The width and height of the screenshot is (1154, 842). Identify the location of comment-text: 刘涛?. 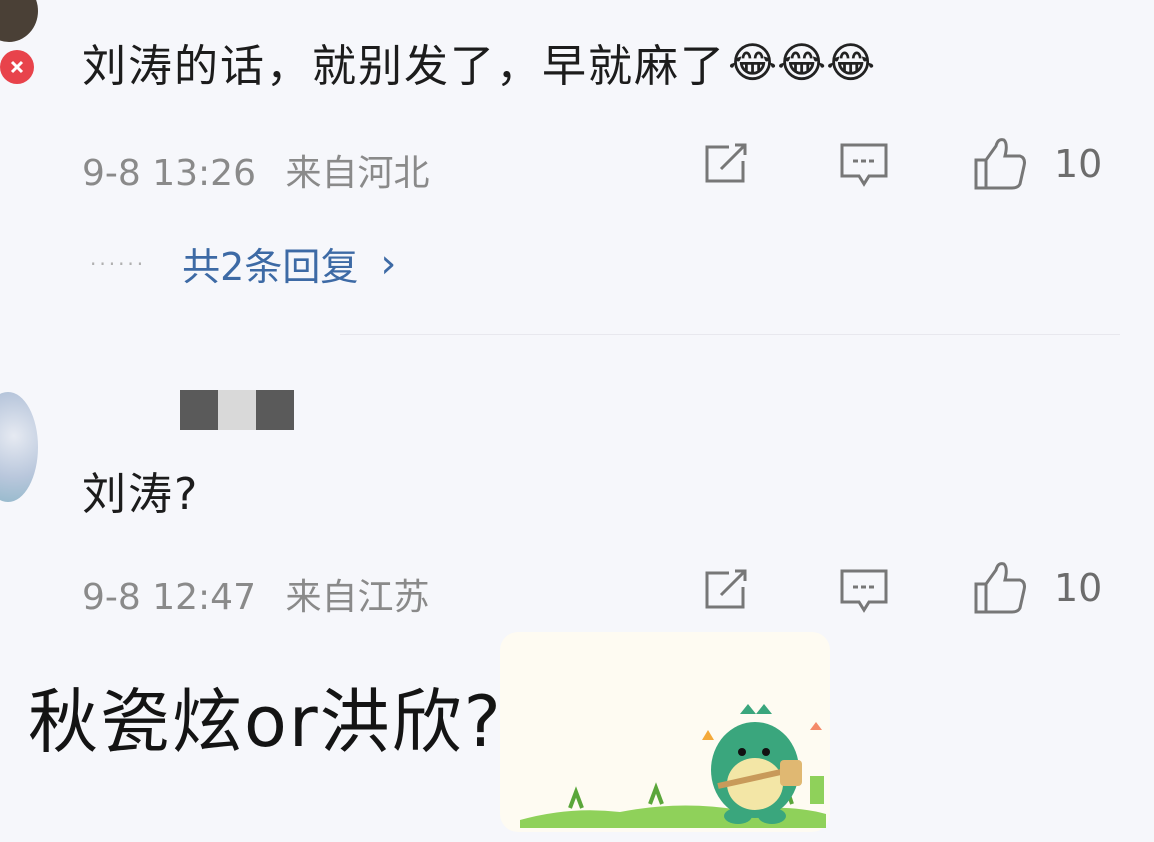
(141, 494).